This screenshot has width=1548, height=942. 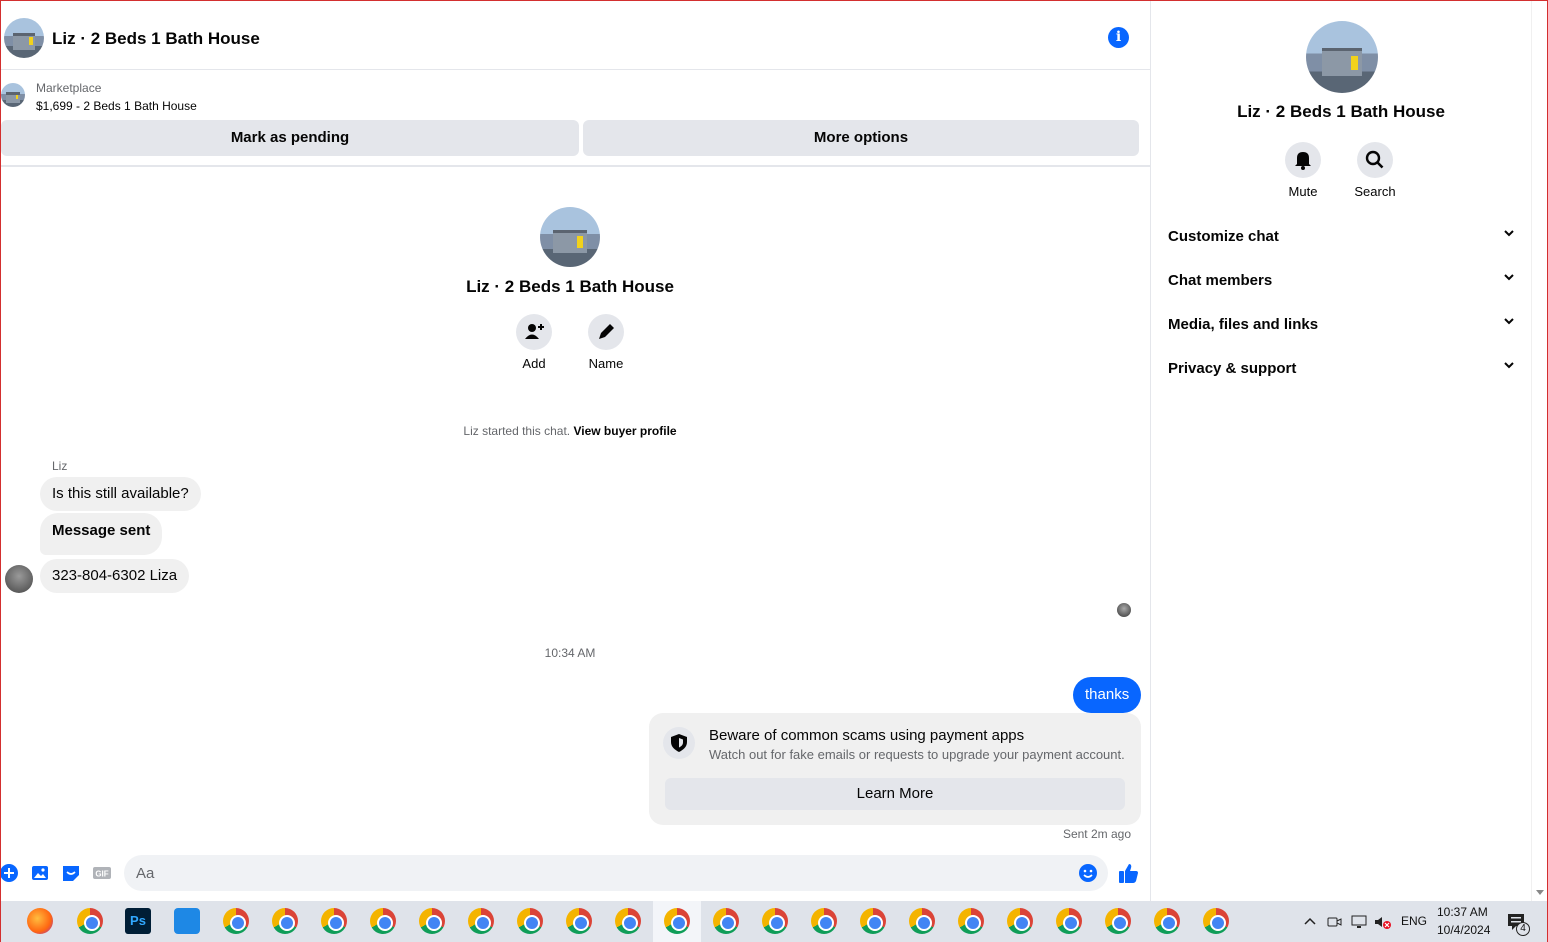 I want to click on edit-name-button, so click(x=606, y=332).